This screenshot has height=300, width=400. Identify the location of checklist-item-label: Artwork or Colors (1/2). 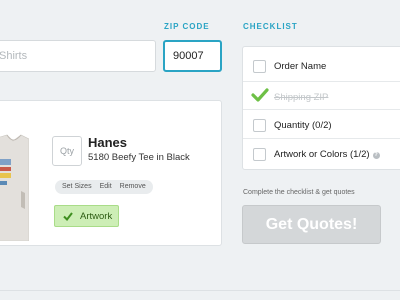
(322, 154).